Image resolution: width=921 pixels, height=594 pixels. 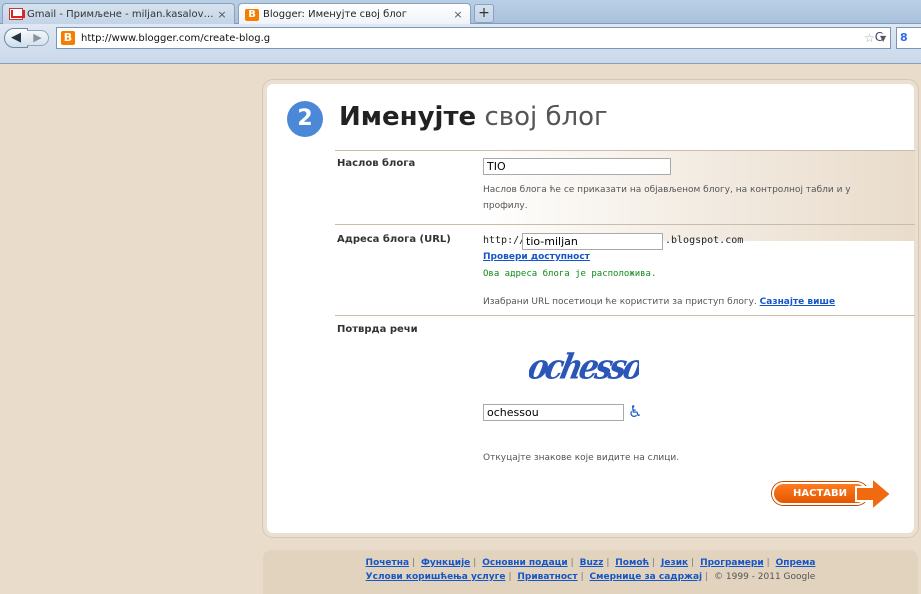 What do you see at coordinates (646, 577) in the screenshot?
I see `footer-link-content-policy: Смернице за садржај` at bounding box center [646, 577].